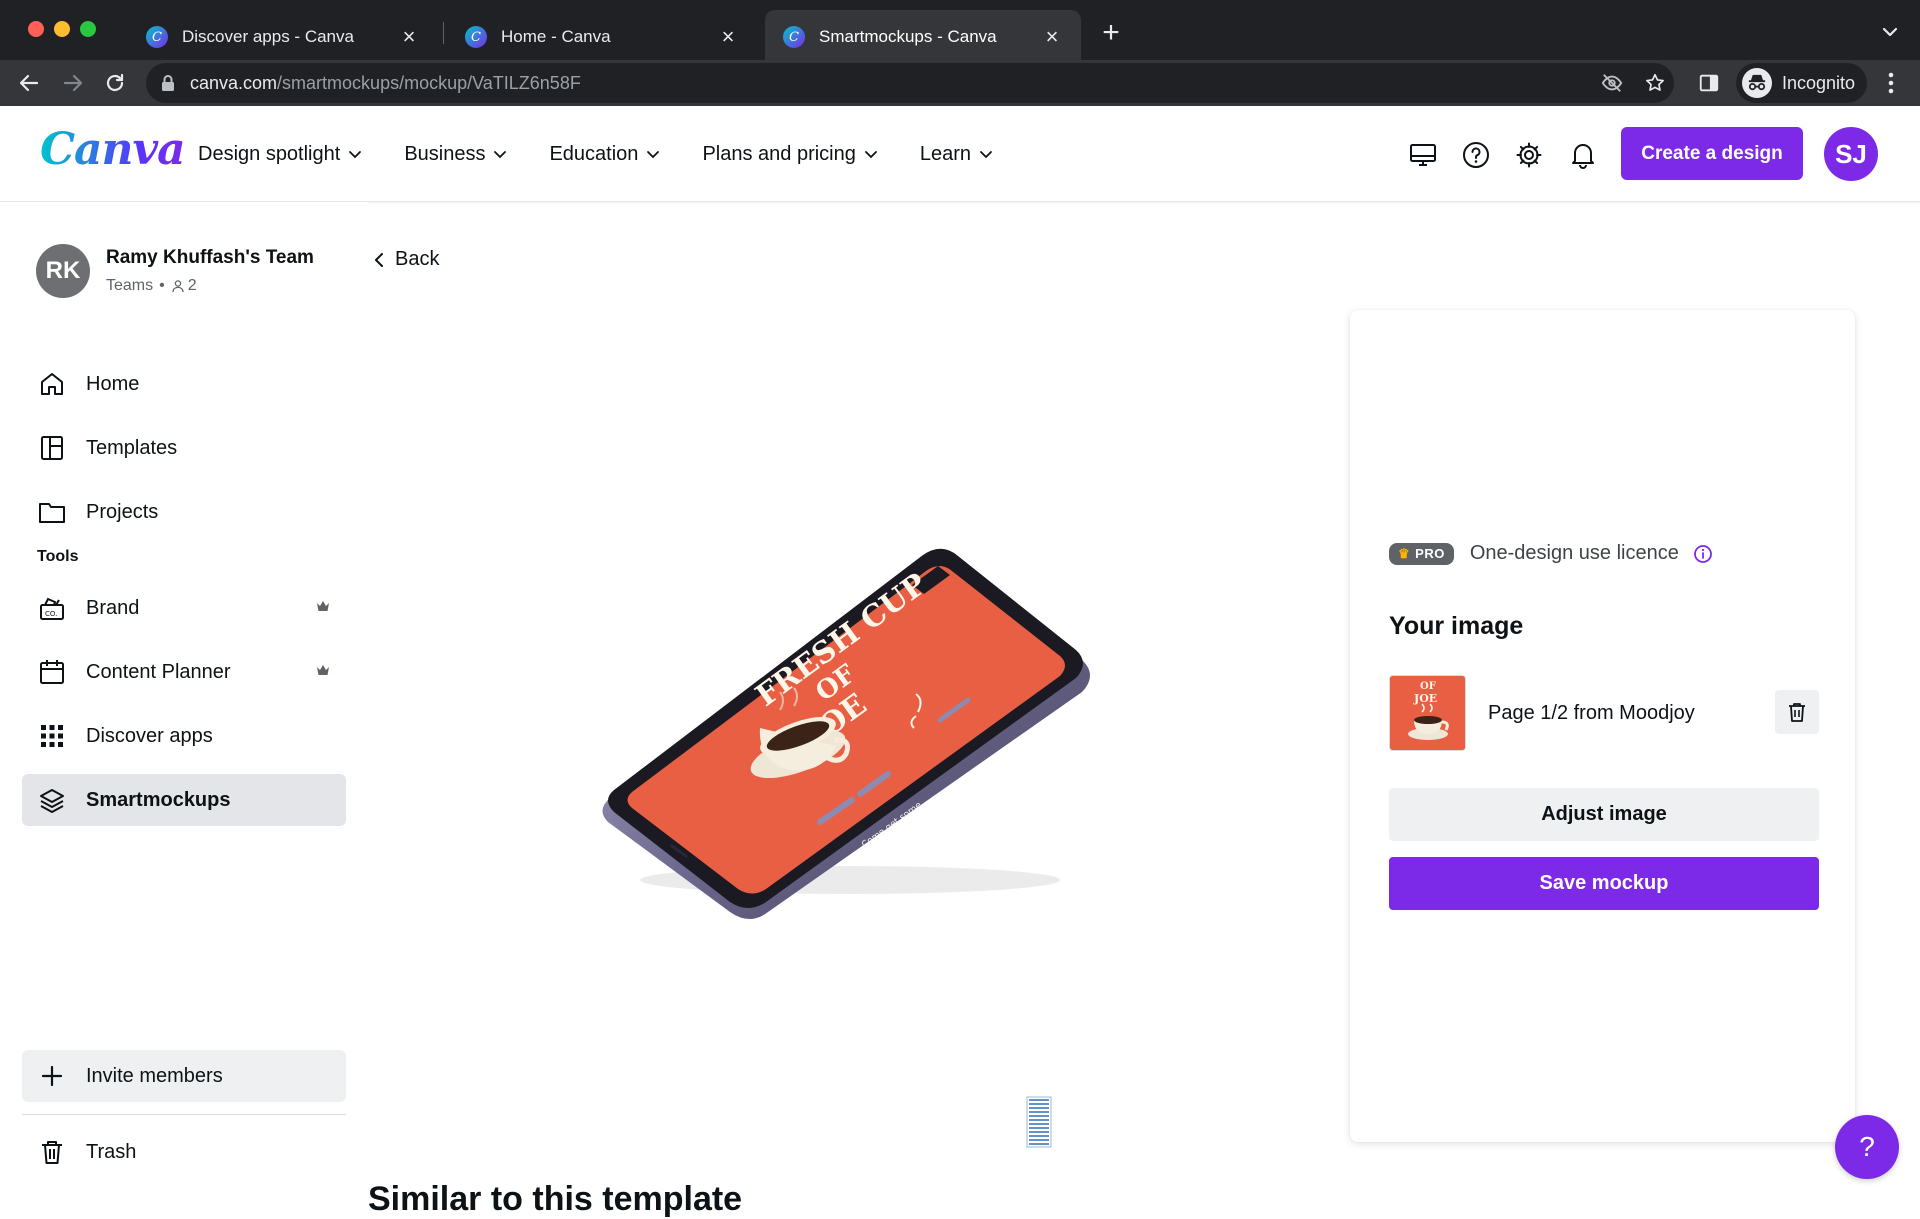 This screenshot has height=1219, width=1920. I want to click on phone-mockup-preview: FRESH CUP OF JOE Come get some, so click(846, 733).